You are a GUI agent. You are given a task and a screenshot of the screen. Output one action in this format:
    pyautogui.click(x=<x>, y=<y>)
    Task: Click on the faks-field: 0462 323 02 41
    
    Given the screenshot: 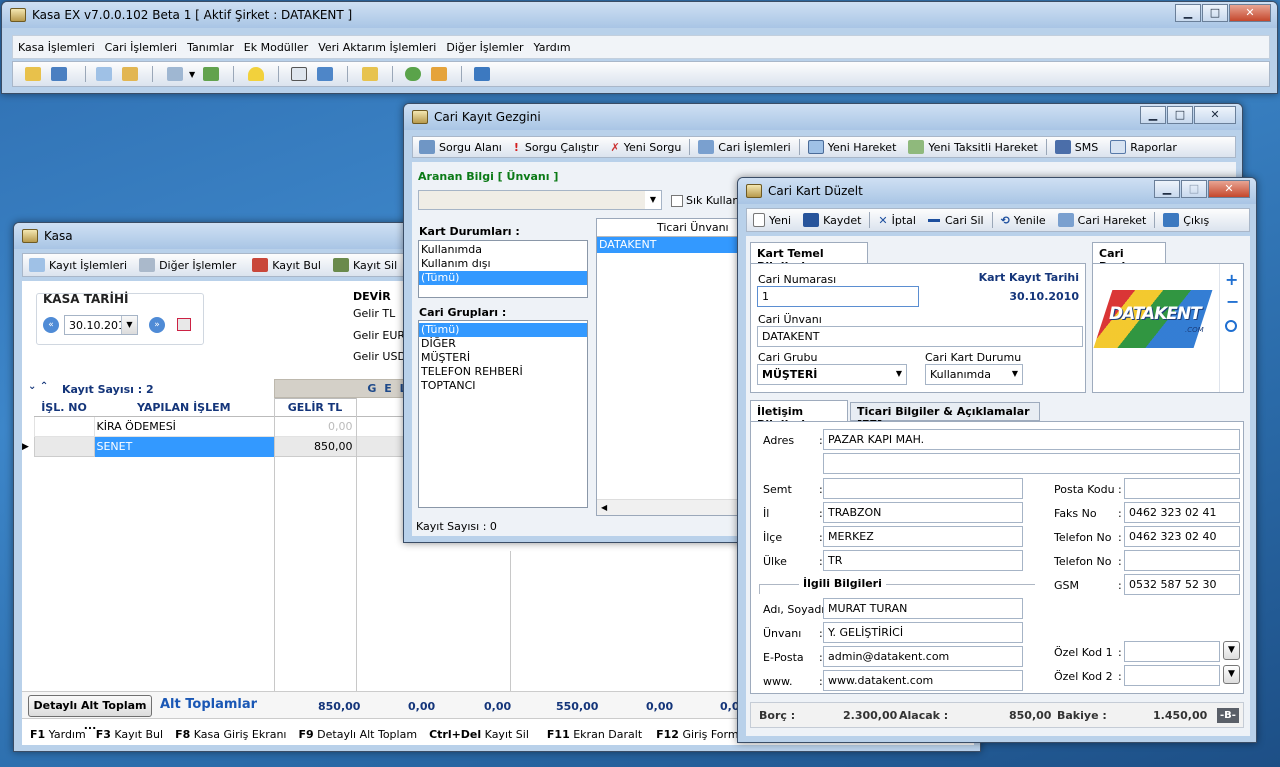 What is the action you would take?
    pyautogui.click(x=1182, y=512)
    